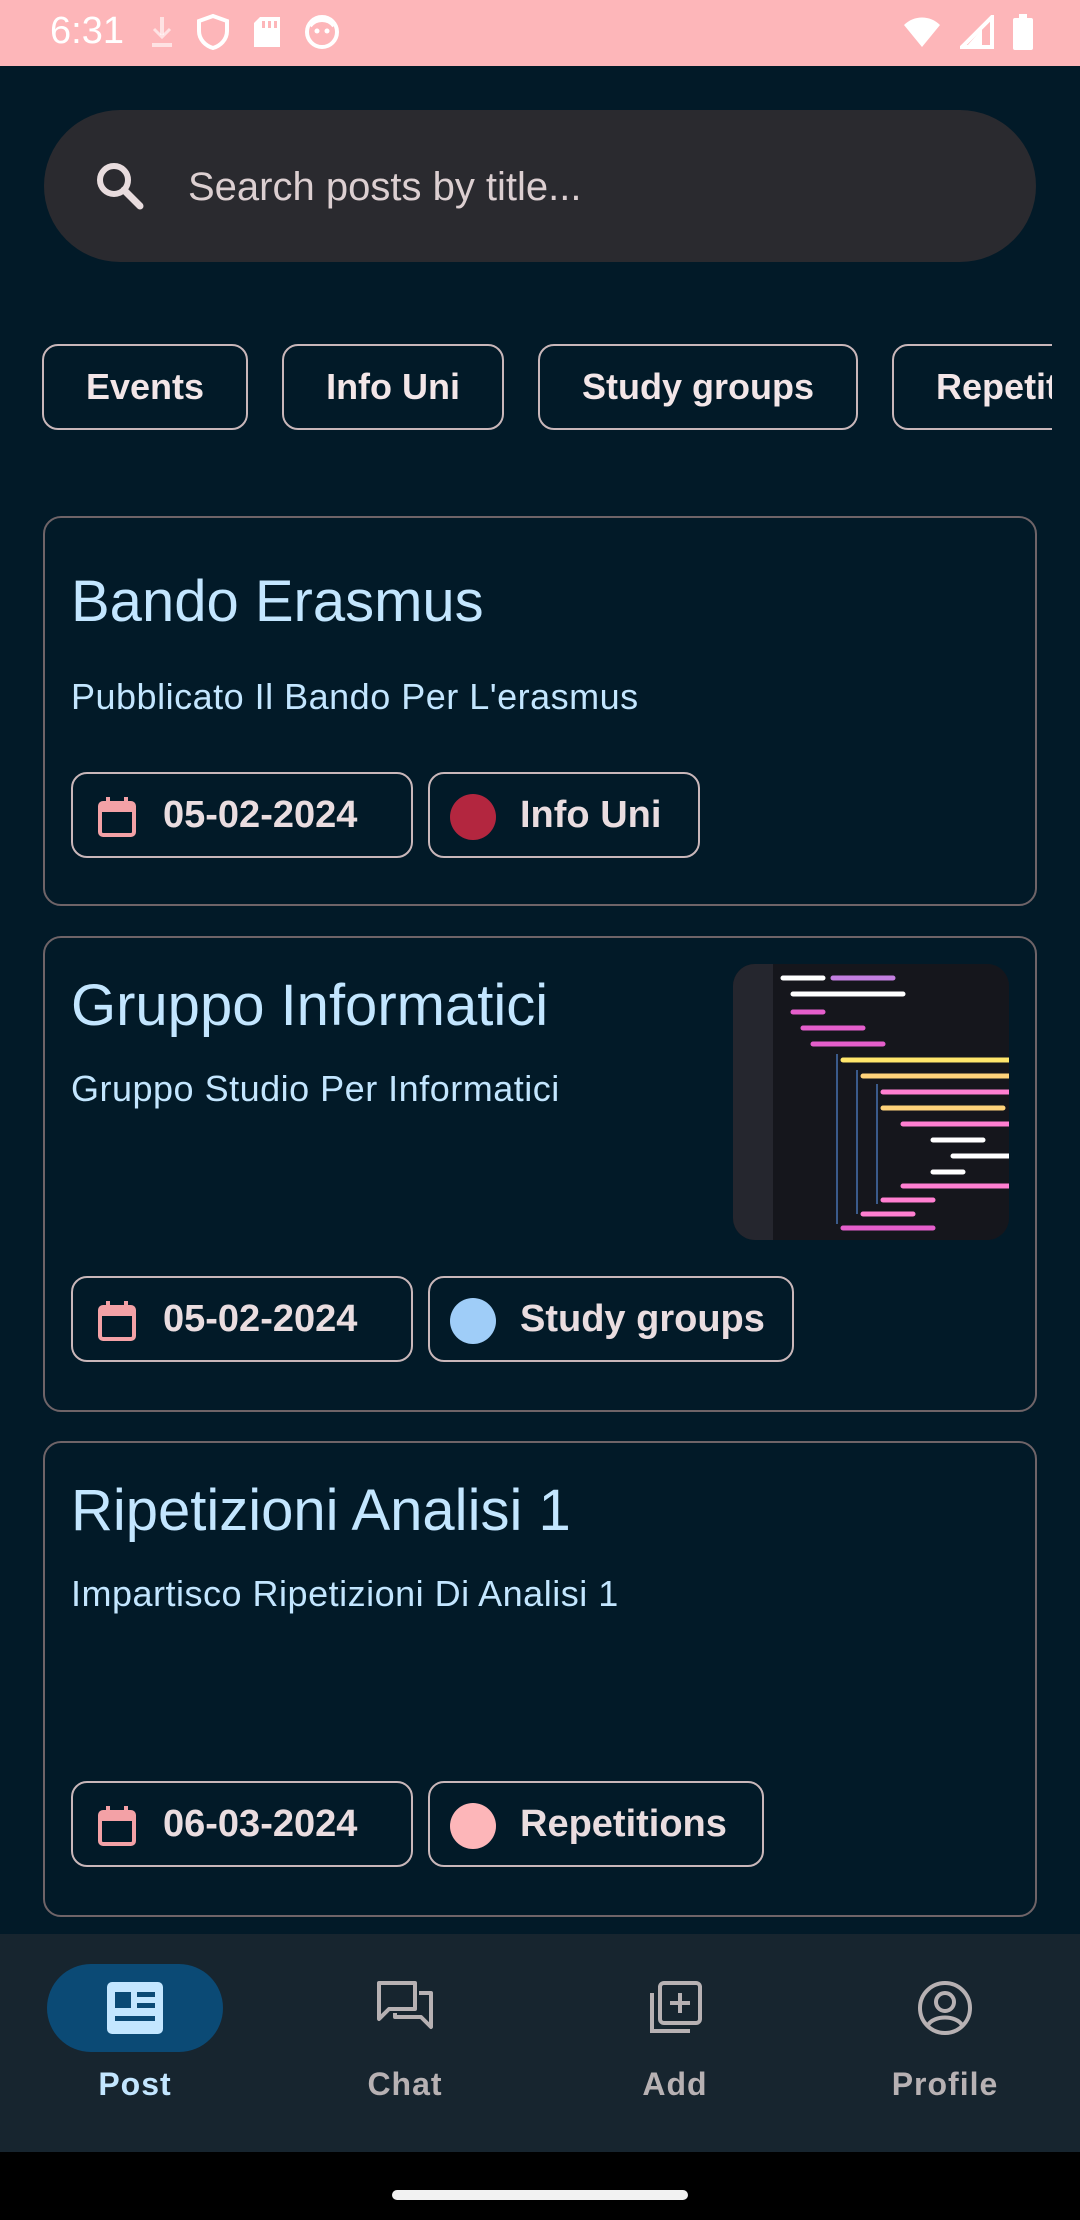 The height and width of the screenshot is (2220, 1080). I want to click on post-image, so click(871, 1102).